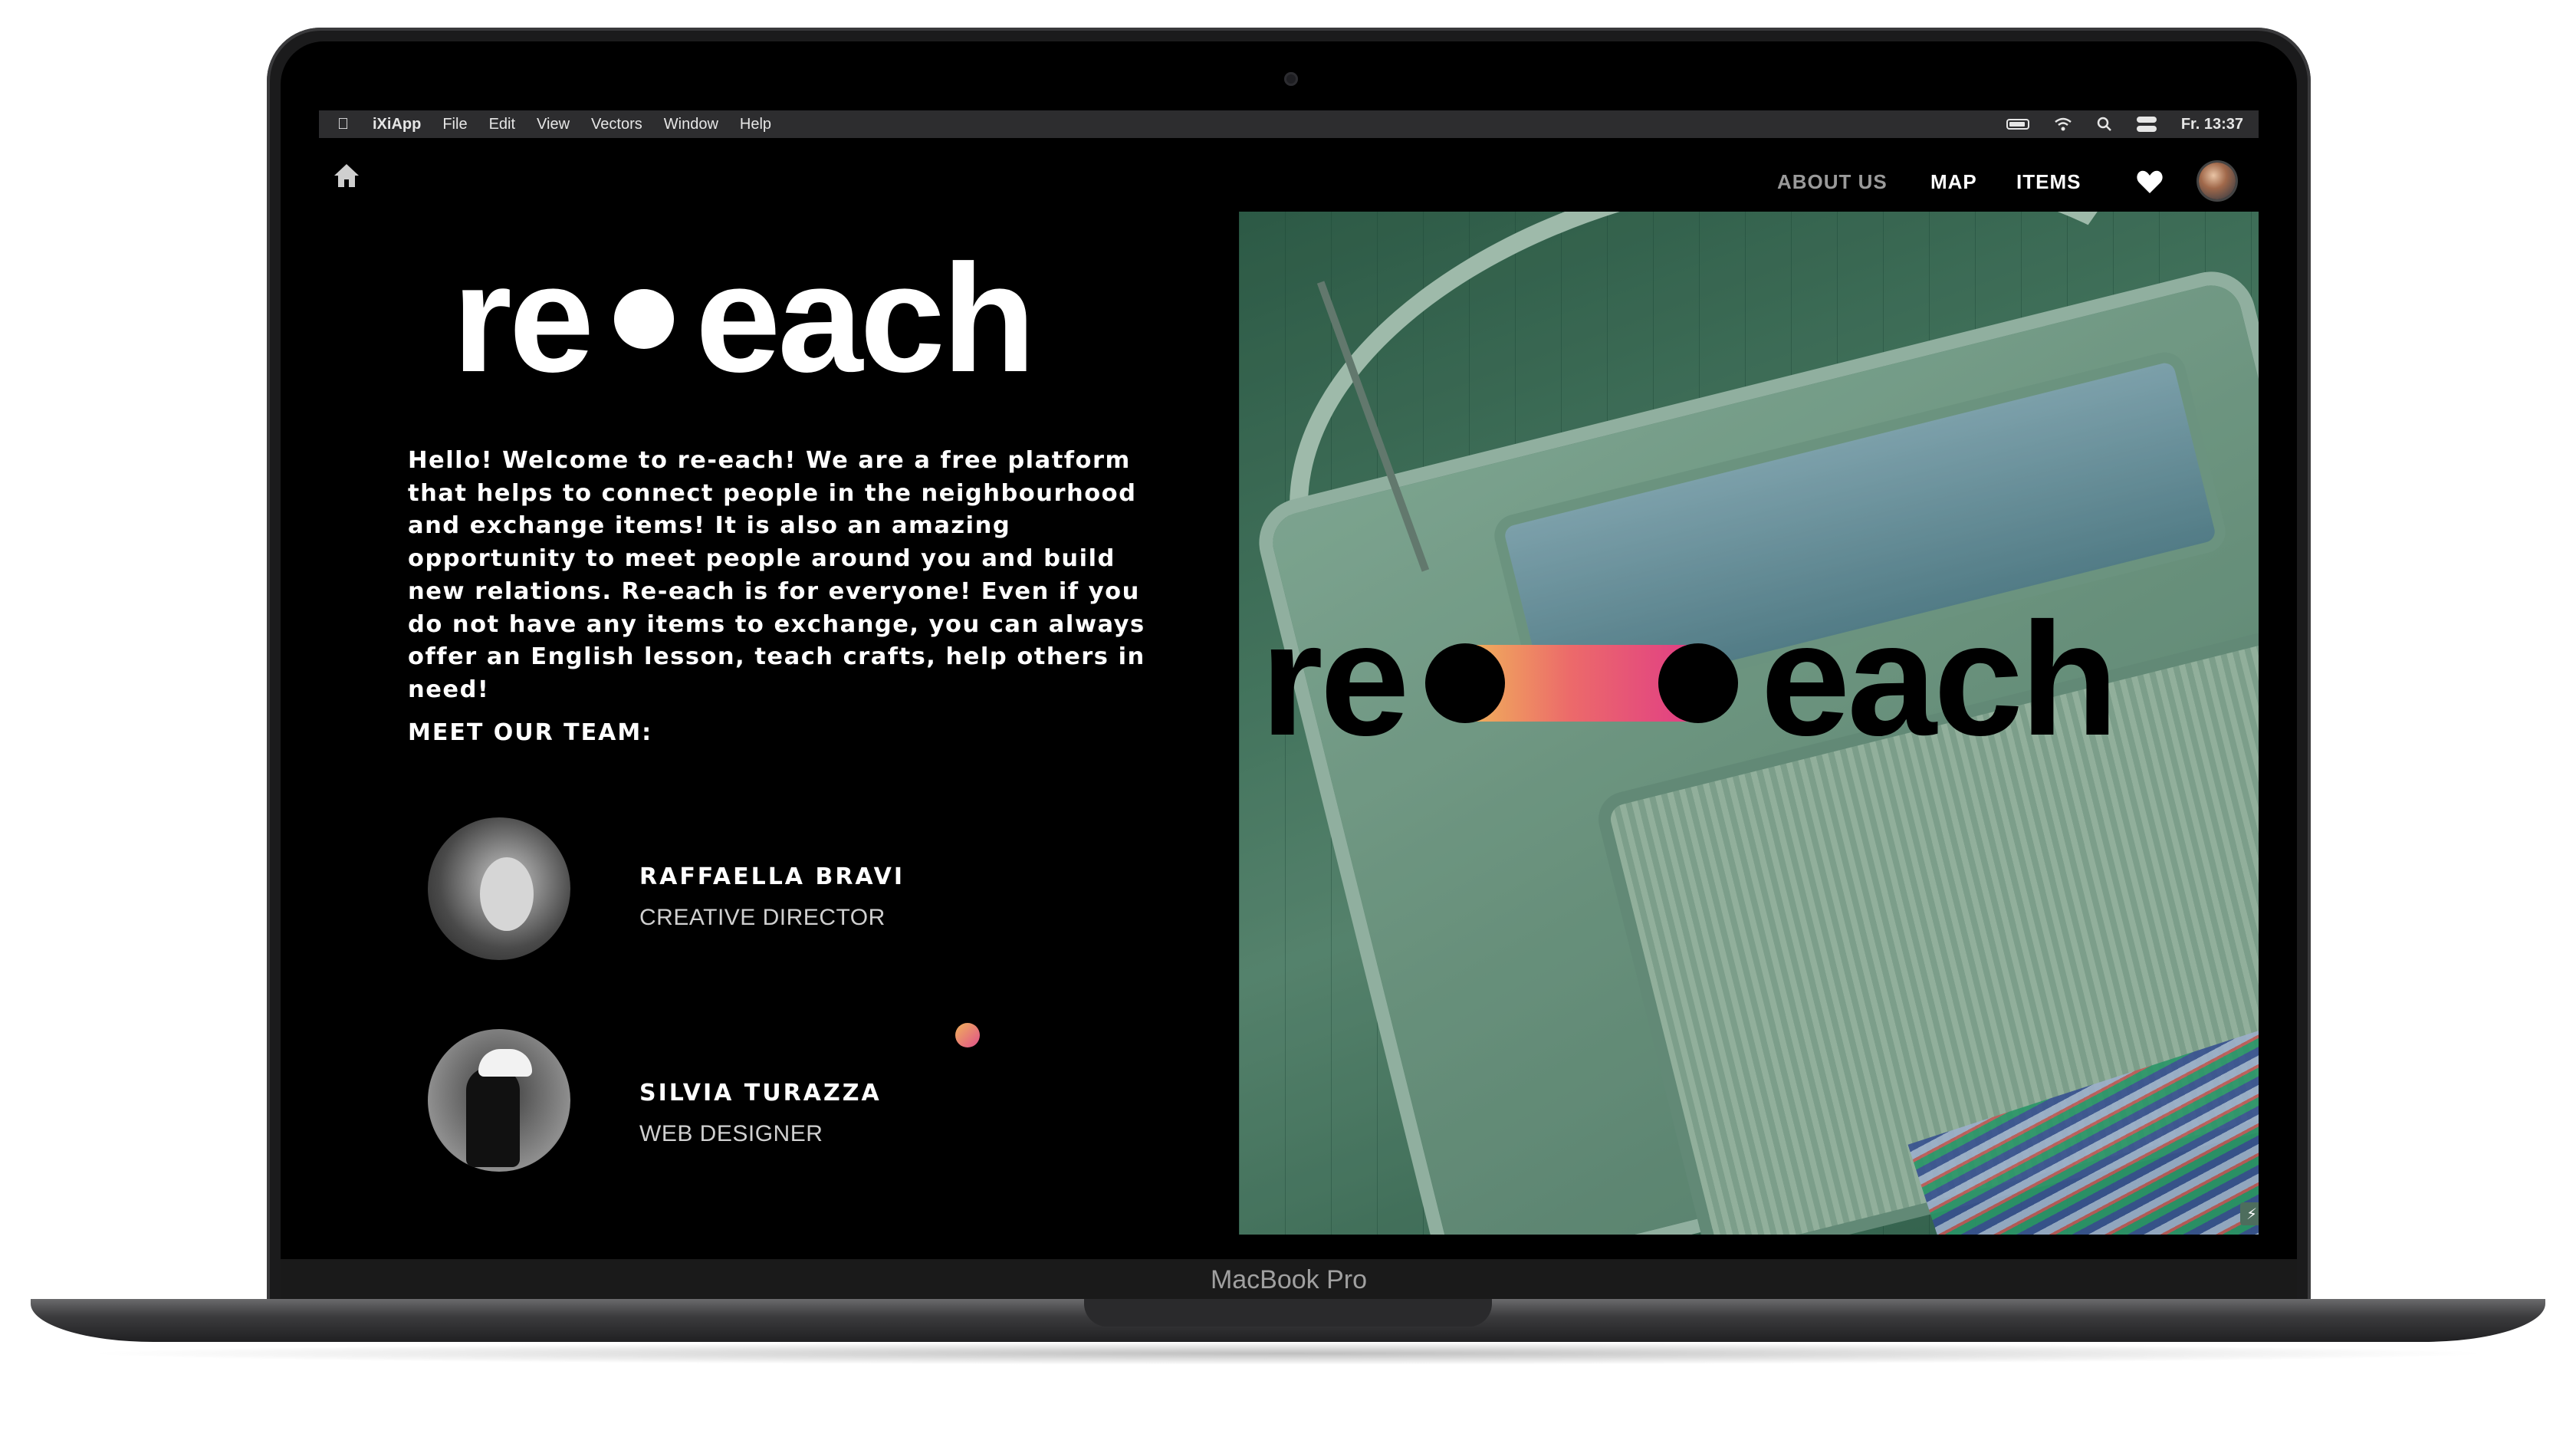 The image size is (2576, 1437). I want to click on nav-map: MAP, so click(1953, 182).